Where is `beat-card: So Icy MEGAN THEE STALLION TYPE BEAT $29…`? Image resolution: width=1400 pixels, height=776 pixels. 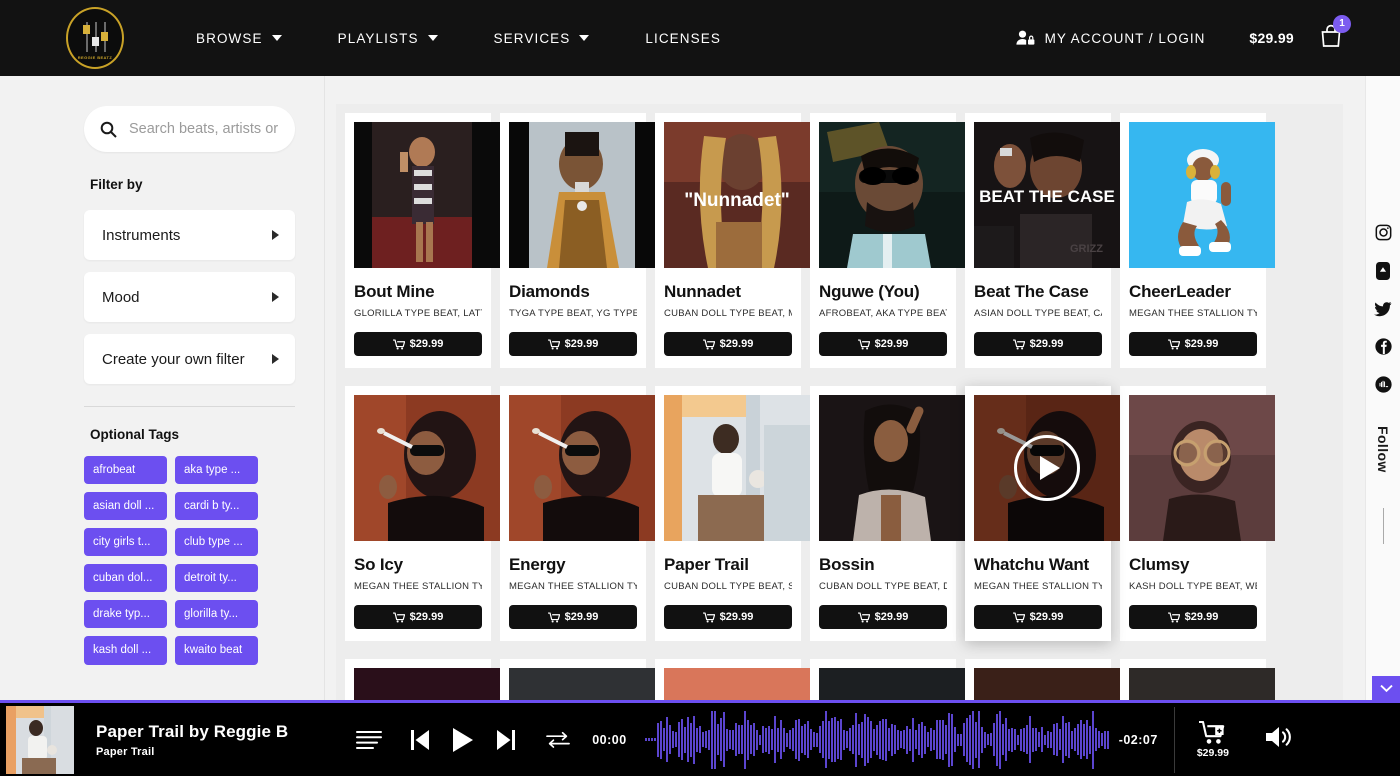 beat-card: So Icy MEGAN THEE STALLION TYPE BEAT $29… is located at coordinates (422, 514).